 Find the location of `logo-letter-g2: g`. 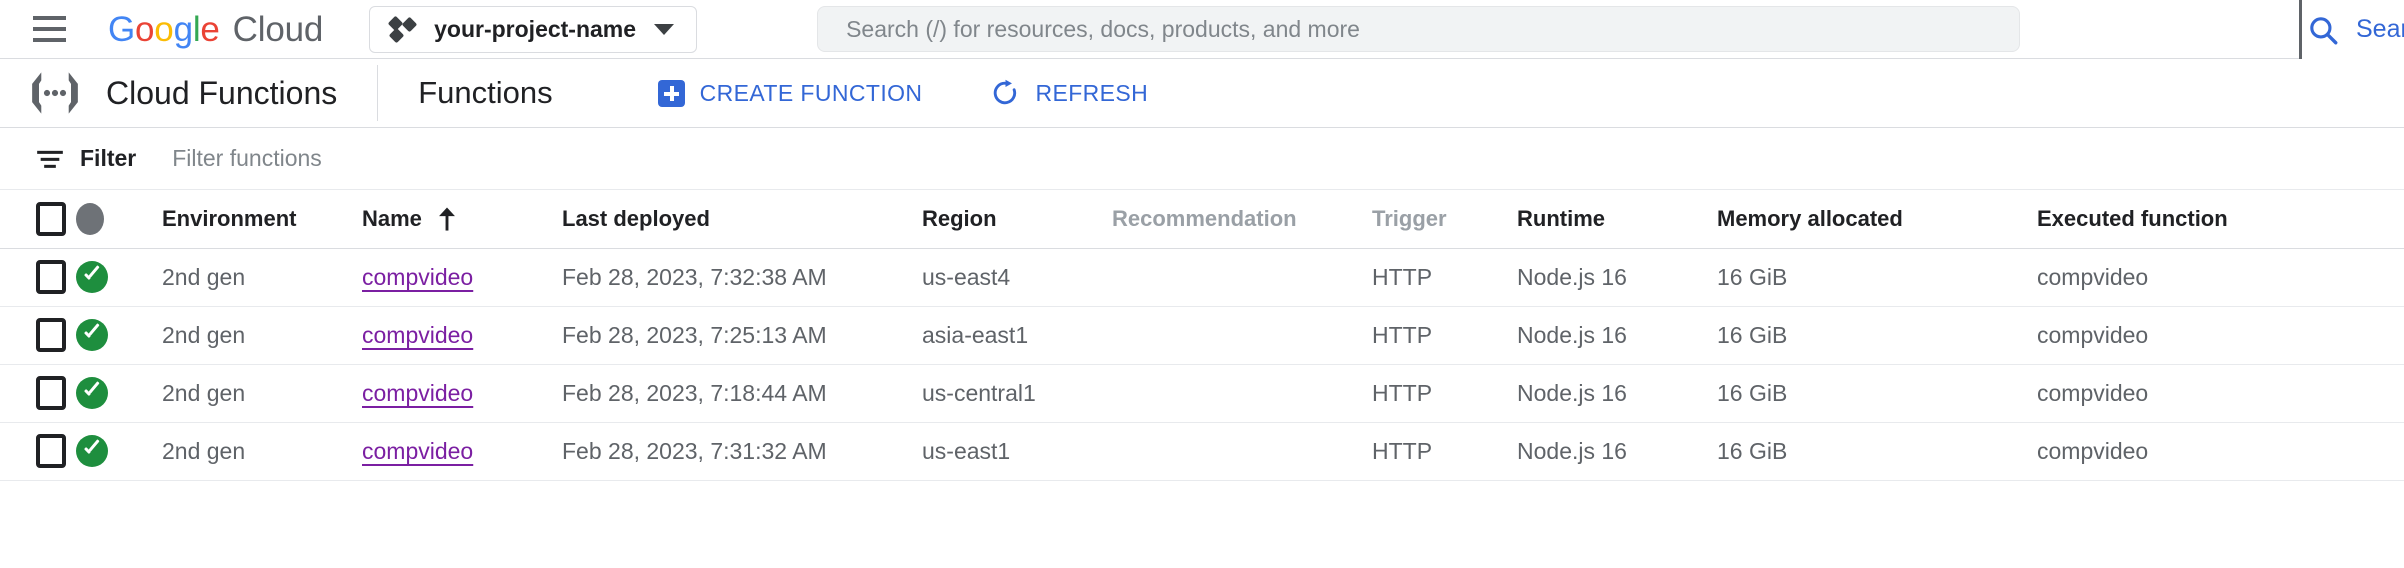

logo-letter-g2: g is located at coordinates (183, 29).